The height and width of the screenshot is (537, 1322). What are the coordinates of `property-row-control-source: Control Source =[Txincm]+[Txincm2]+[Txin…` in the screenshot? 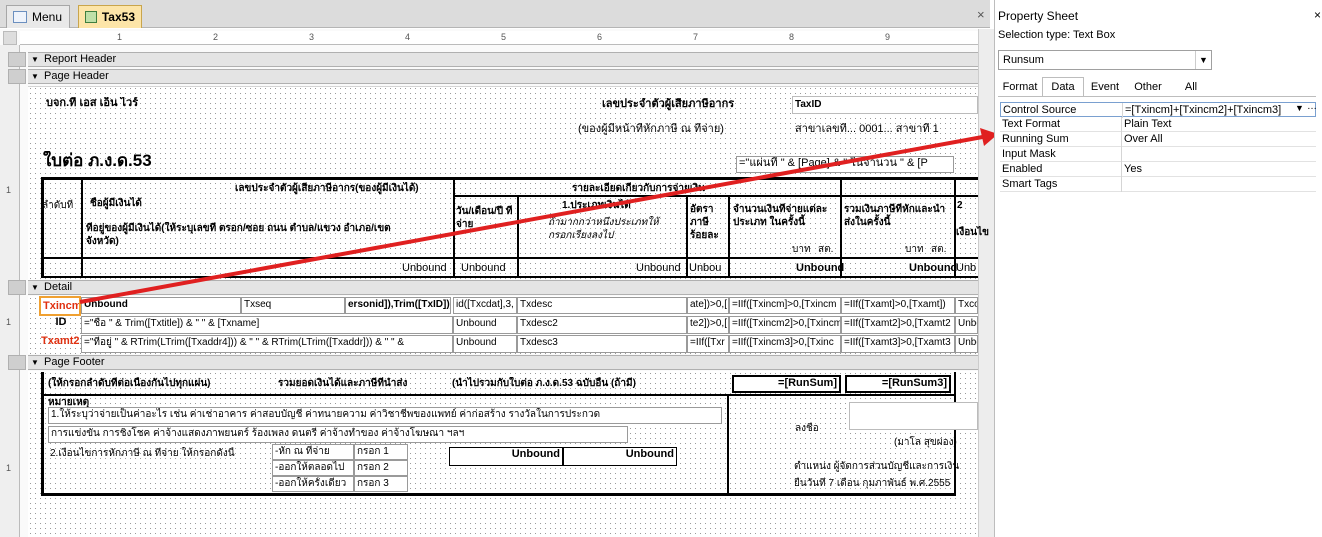 It's located at (1158, 109).